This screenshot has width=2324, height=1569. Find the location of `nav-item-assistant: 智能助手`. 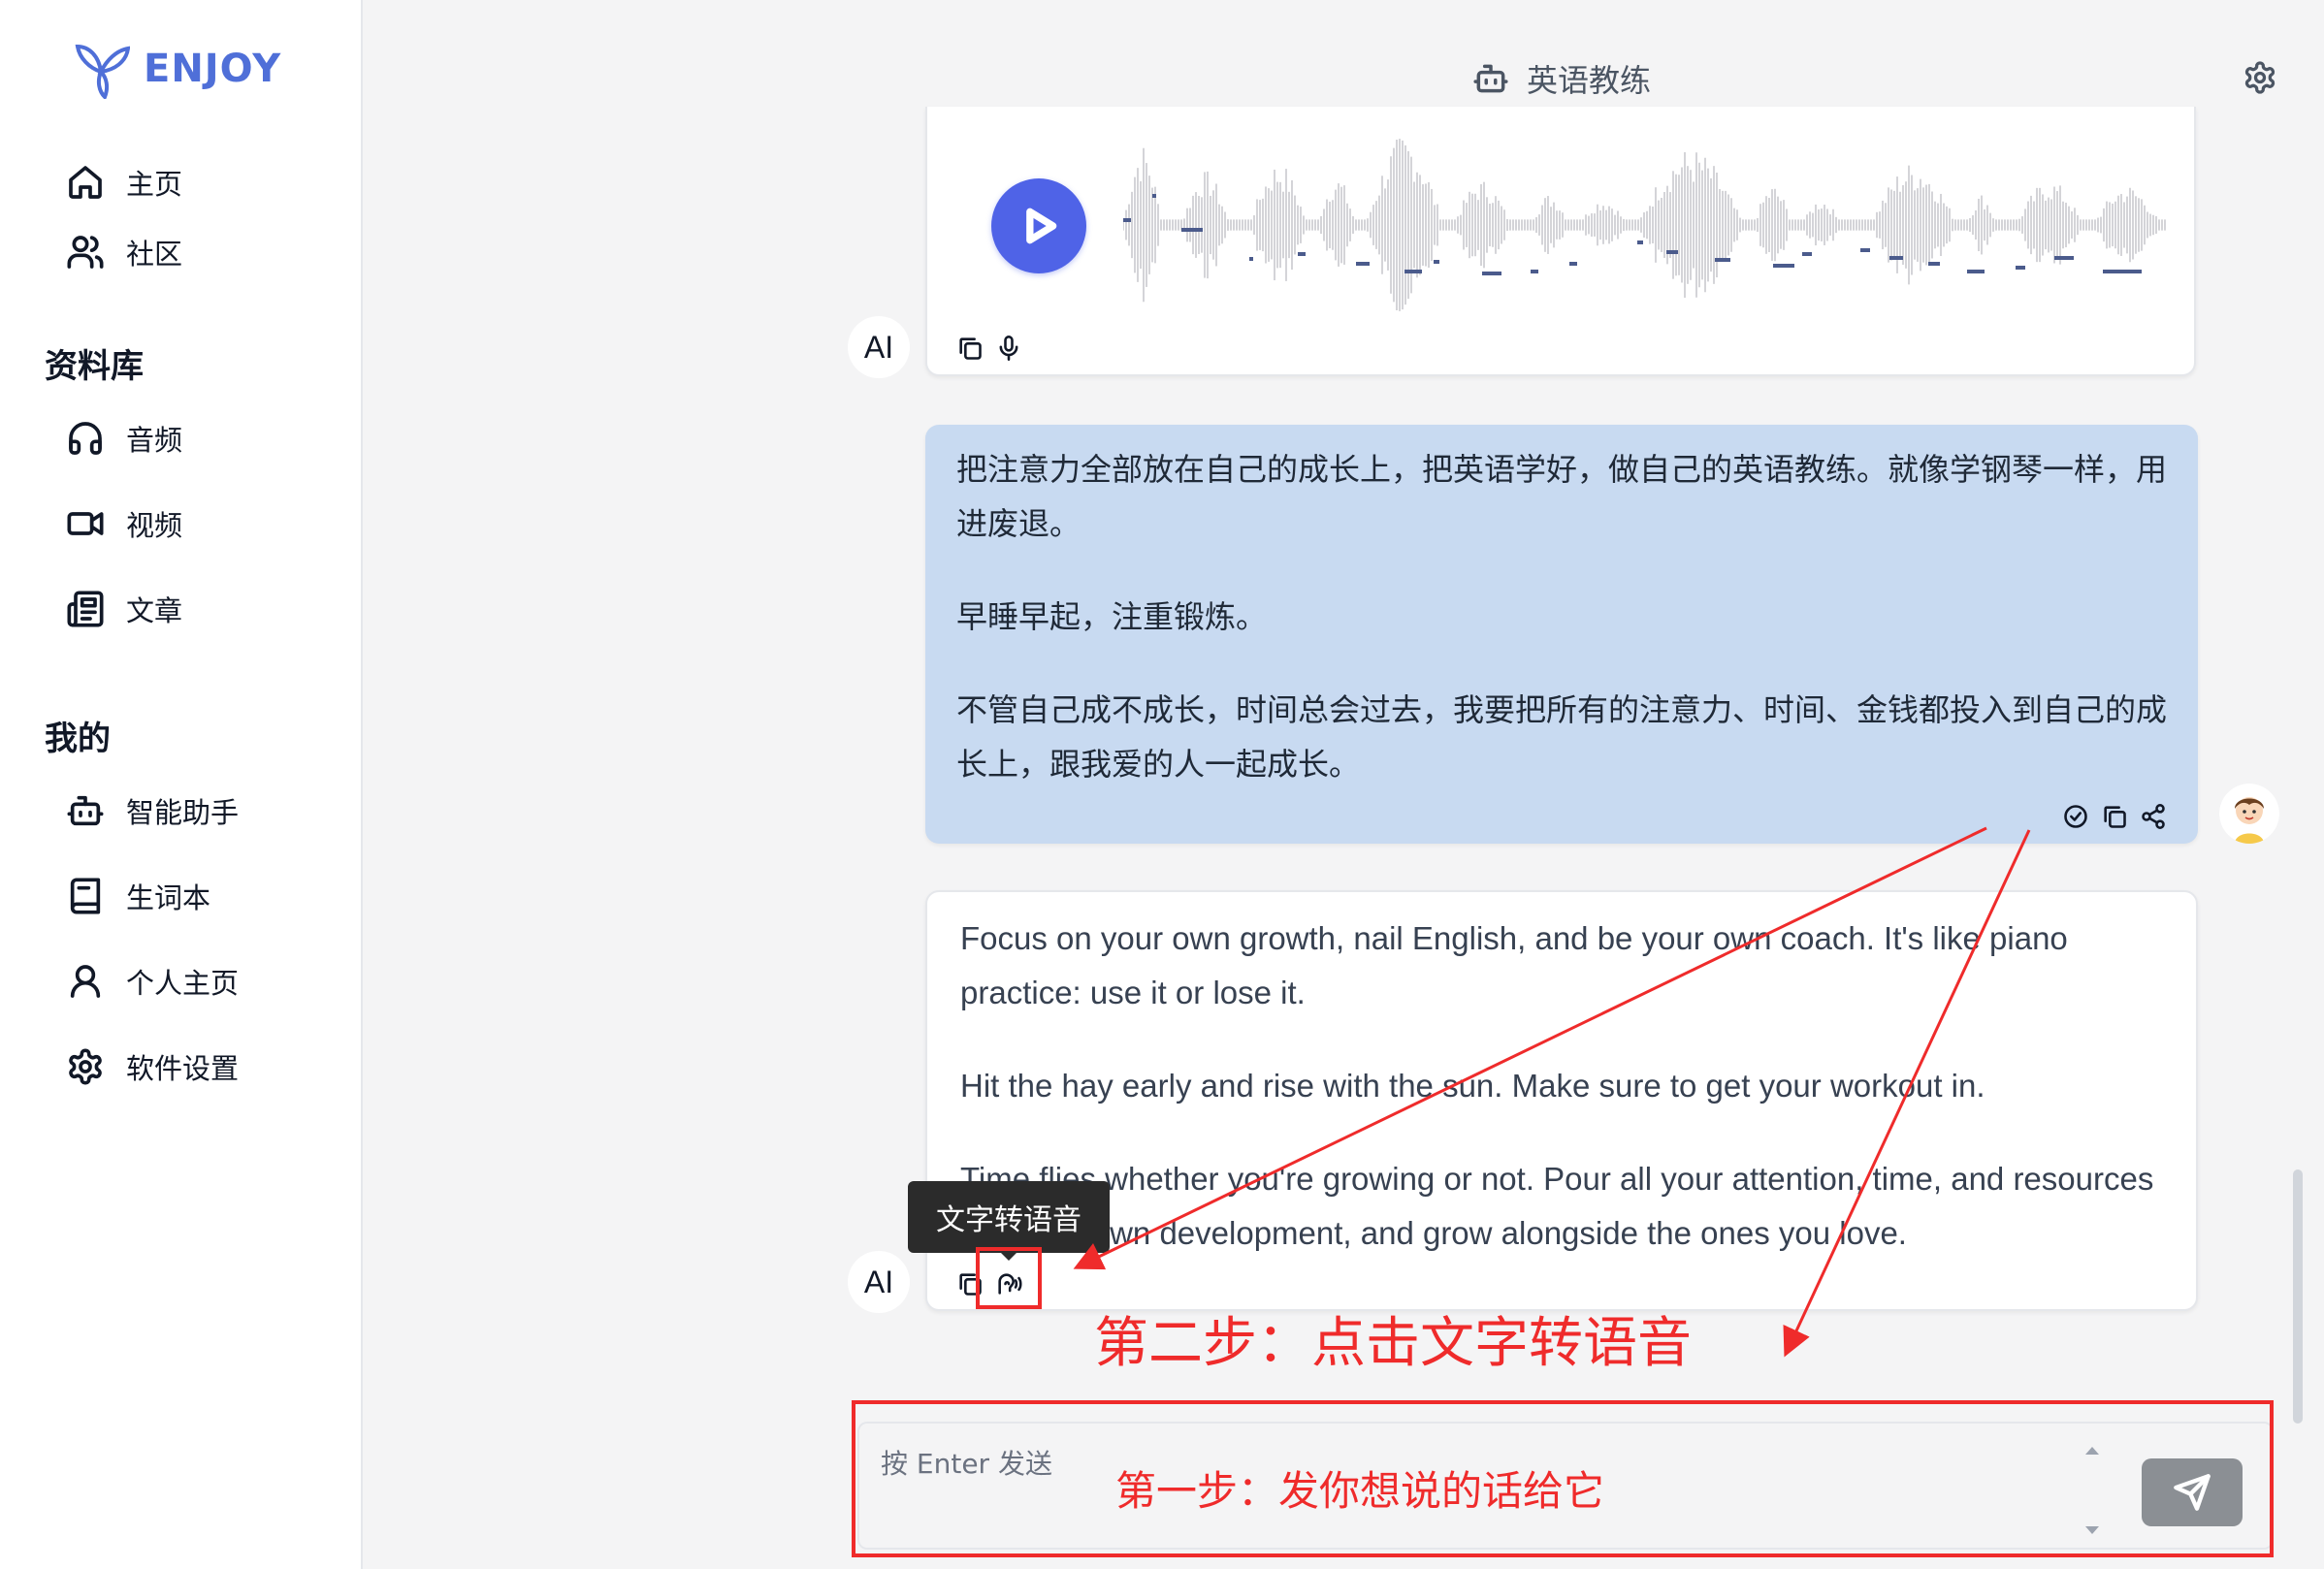

nav-item-assistant: 智能助手 is located at coordinates (152, 811).